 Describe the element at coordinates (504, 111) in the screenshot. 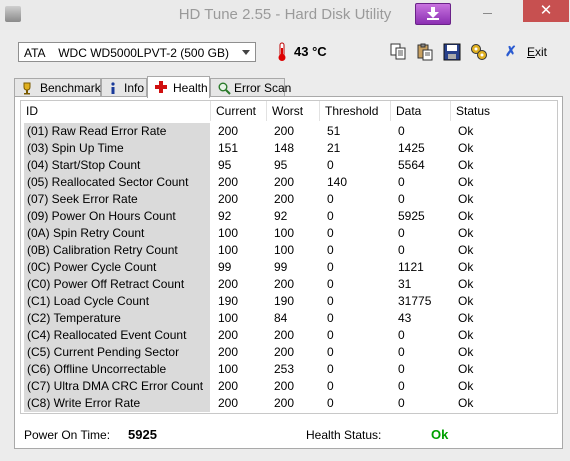

I see `column-header-status: Status` at that location.